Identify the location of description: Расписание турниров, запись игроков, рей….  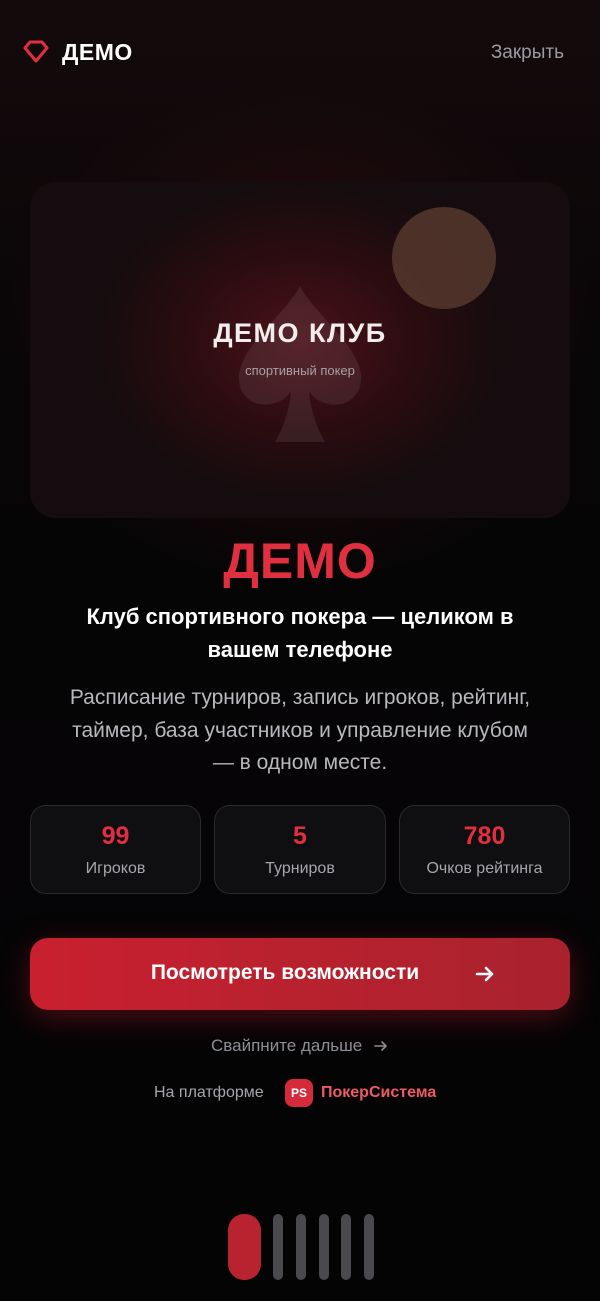
(300, 730).